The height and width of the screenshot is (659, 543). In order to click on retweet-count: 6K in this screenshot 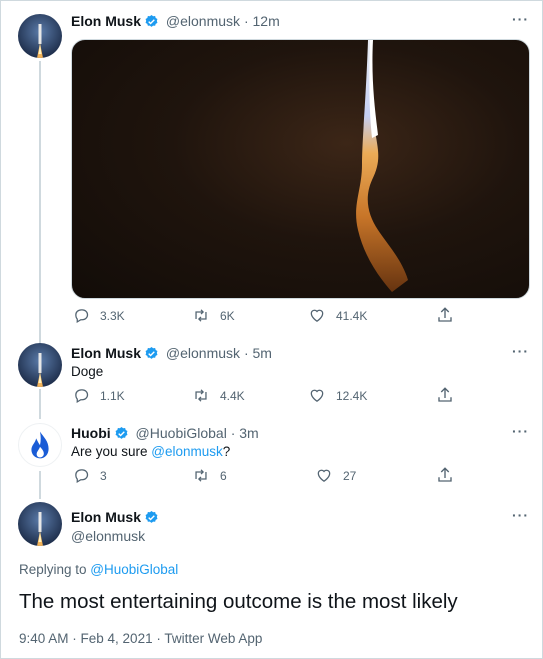, I will do `click(227, 315)`.